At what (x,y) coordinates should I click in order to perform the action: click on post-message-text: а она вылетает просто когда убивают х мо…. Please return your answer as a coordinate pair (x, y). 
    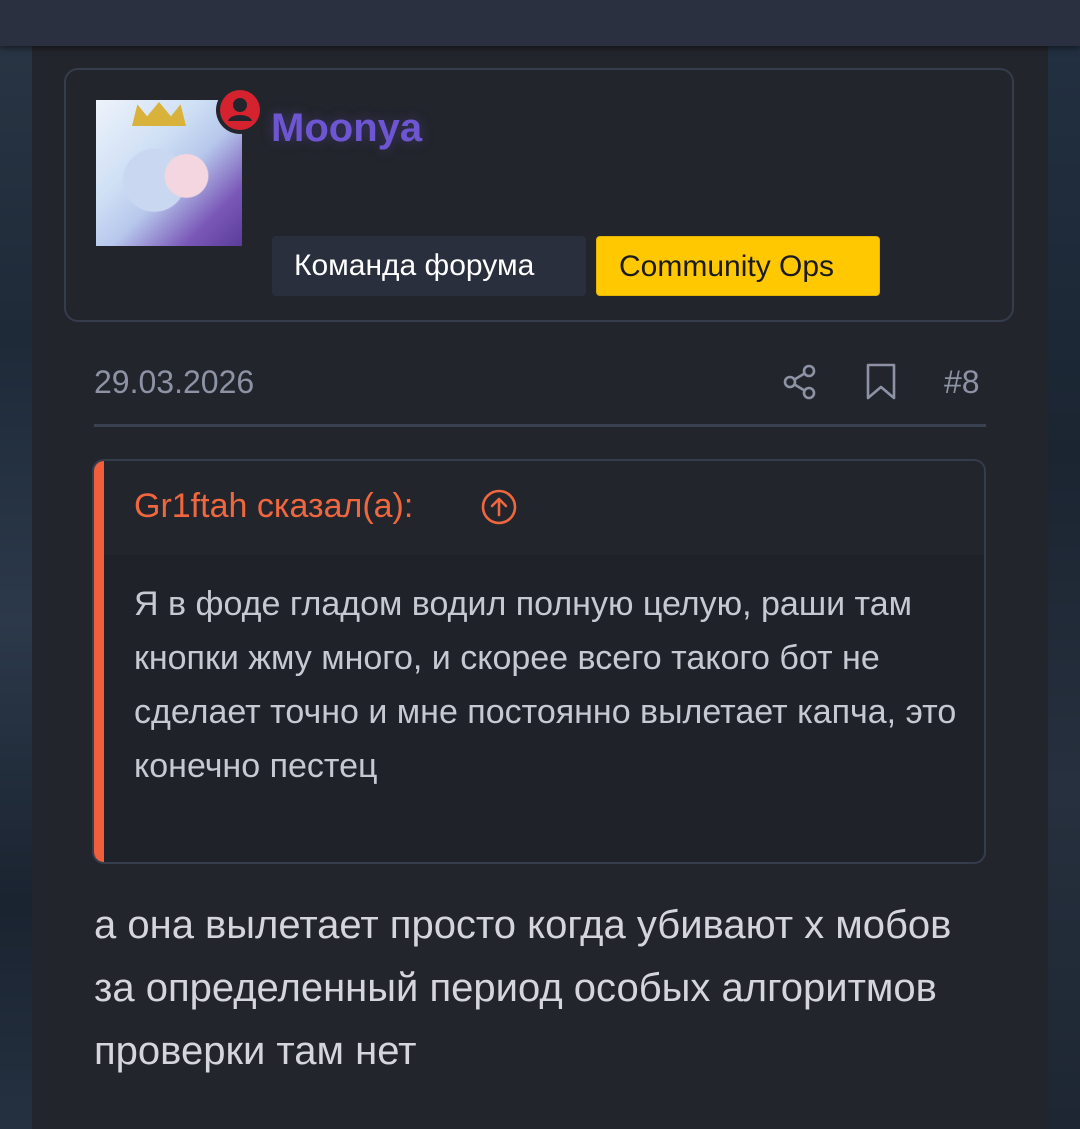
    Looking at the image, I should click on (523, 988).